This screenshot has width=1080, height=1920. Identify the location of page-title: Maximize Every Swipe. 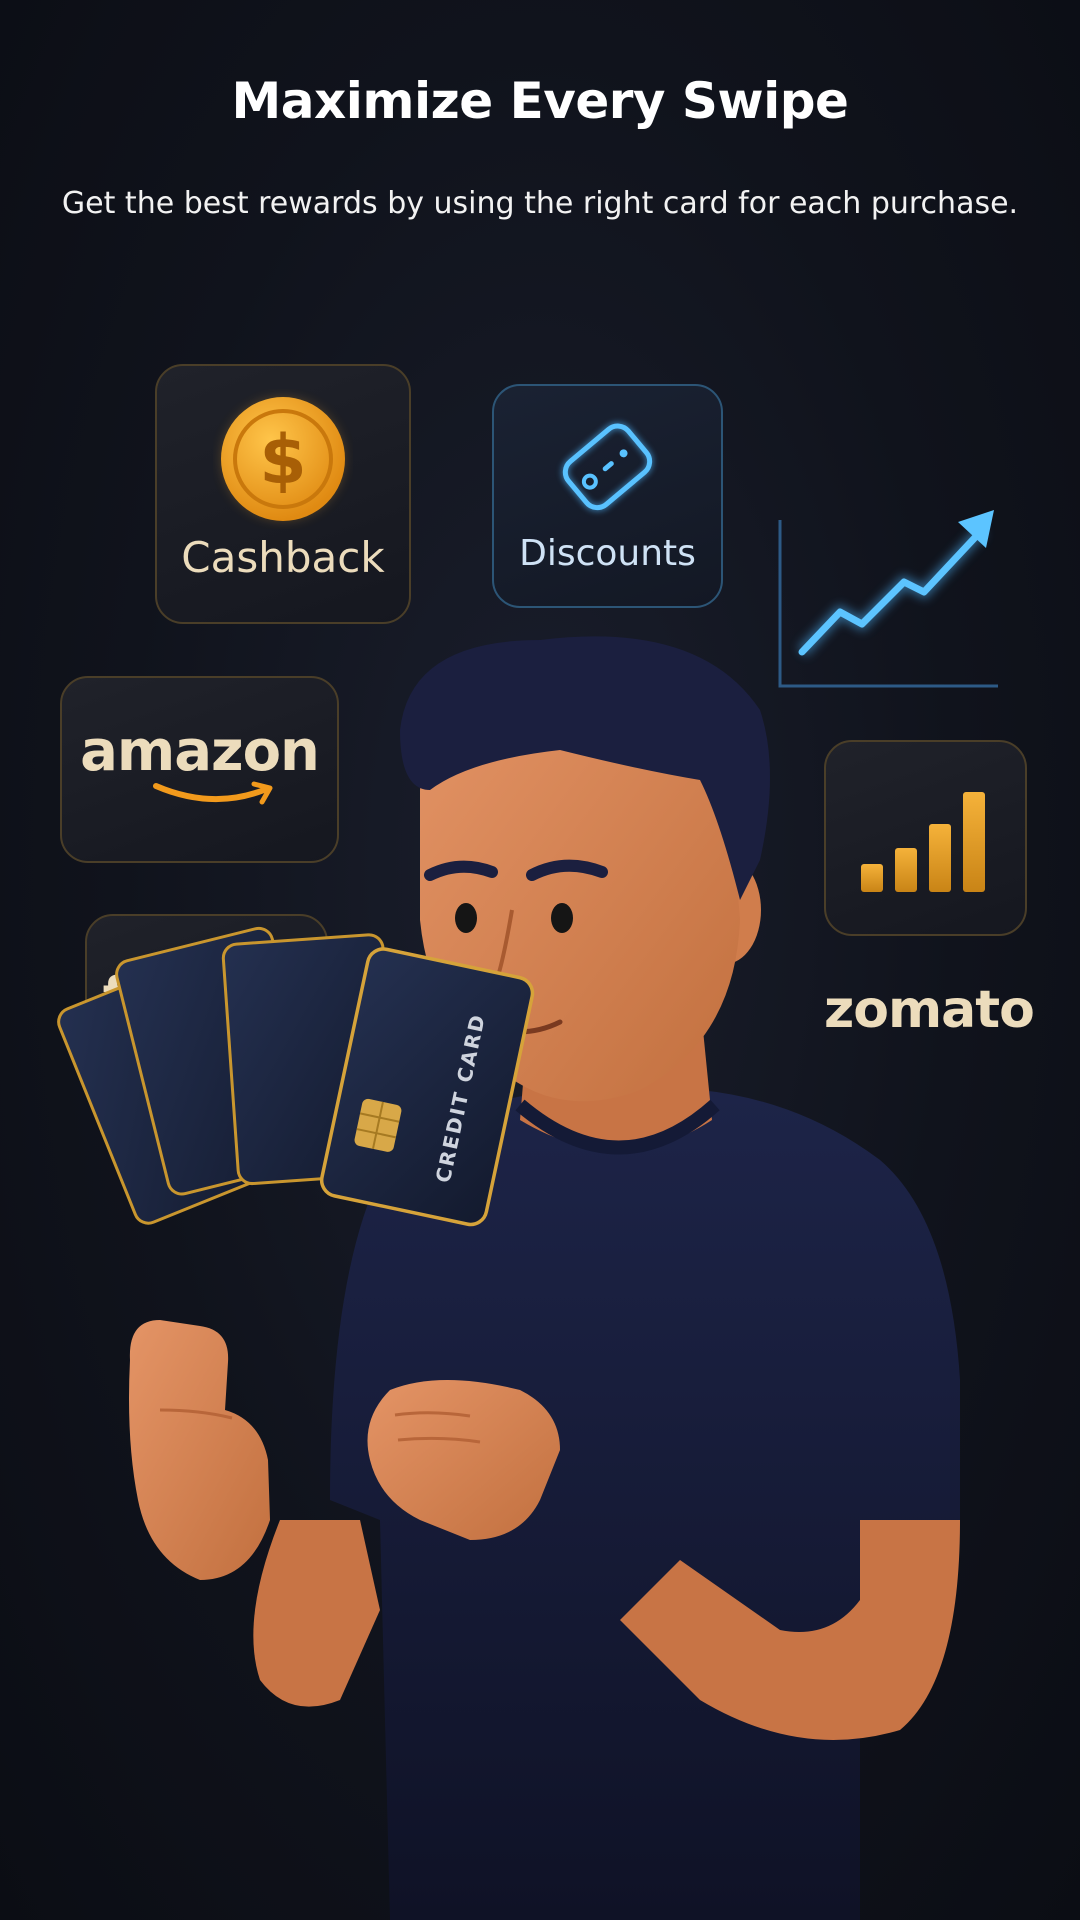
(540, 101).